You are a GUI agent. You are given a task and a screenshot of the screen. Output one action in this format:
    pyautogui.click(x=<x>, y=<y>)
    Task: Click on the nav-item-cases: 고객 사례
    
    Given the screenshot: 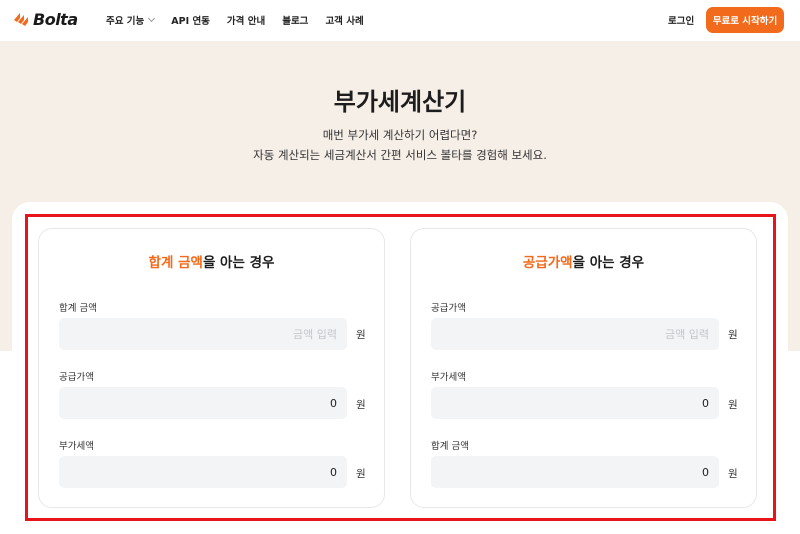 What is the action you would take?
    pyautogui.click(x=344, y=20)
    